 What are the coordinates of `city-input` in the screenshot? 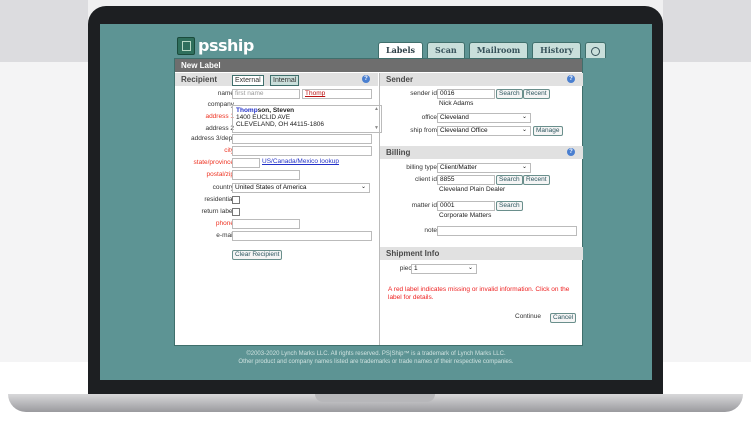 It's located at (302, 151).